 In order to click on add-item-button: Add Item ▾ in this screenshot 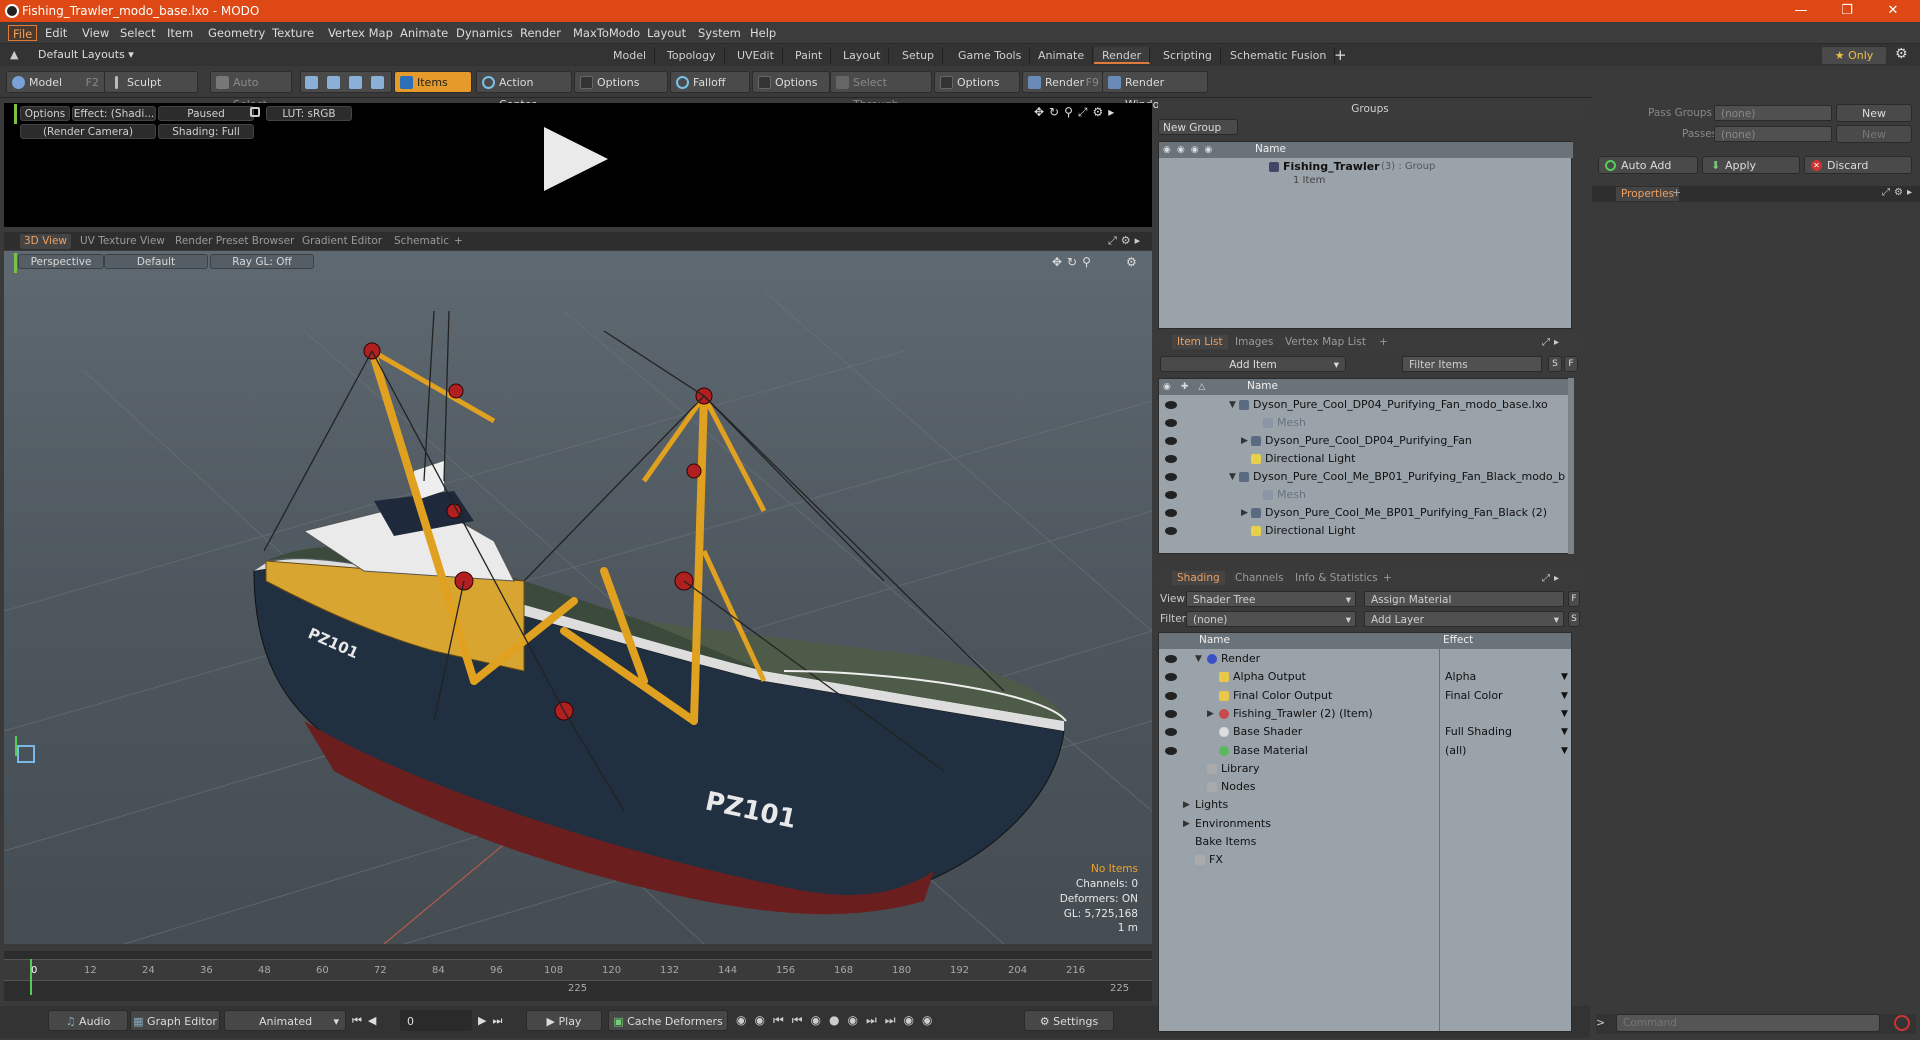, I will do `click(1253, 364)`.